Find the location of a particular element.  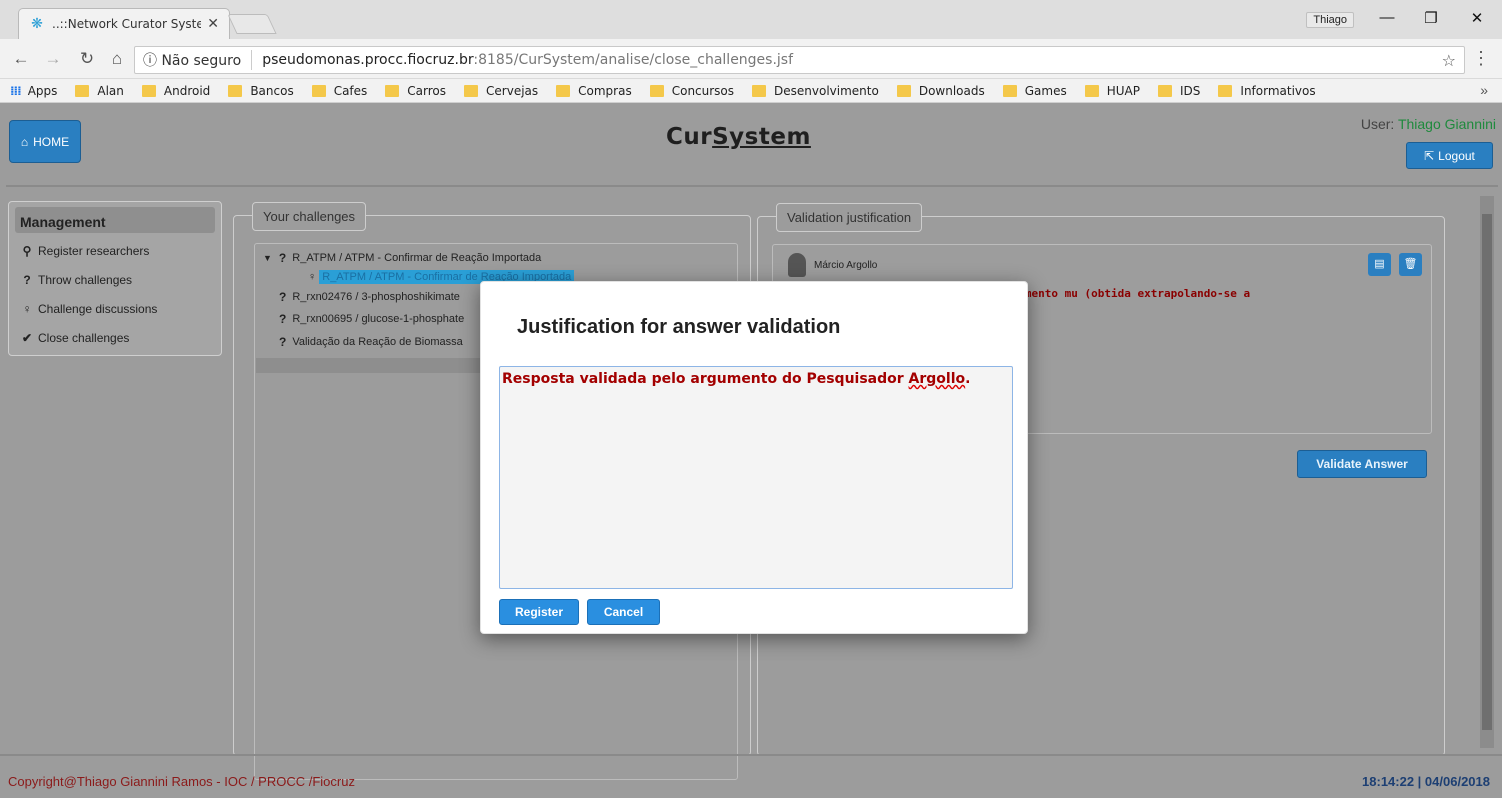

browser-tab: ❋ ..::Network Curator Syster ✕ is located at coordinates (124, 23).